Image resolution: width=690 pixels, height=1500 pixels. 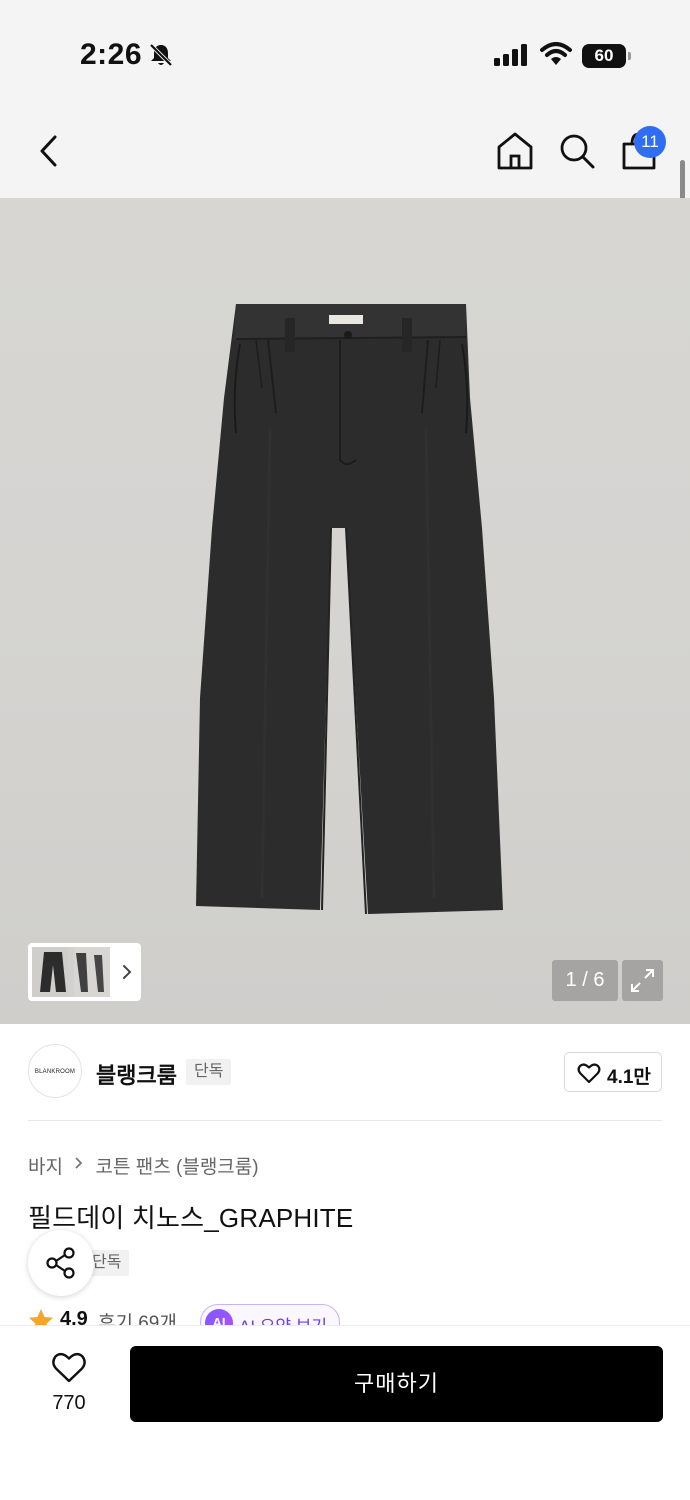 What do you see at coordinates (606, 56) in the screenshot?
I see `battery-indicator: 60` at bounding box center [606, 56].